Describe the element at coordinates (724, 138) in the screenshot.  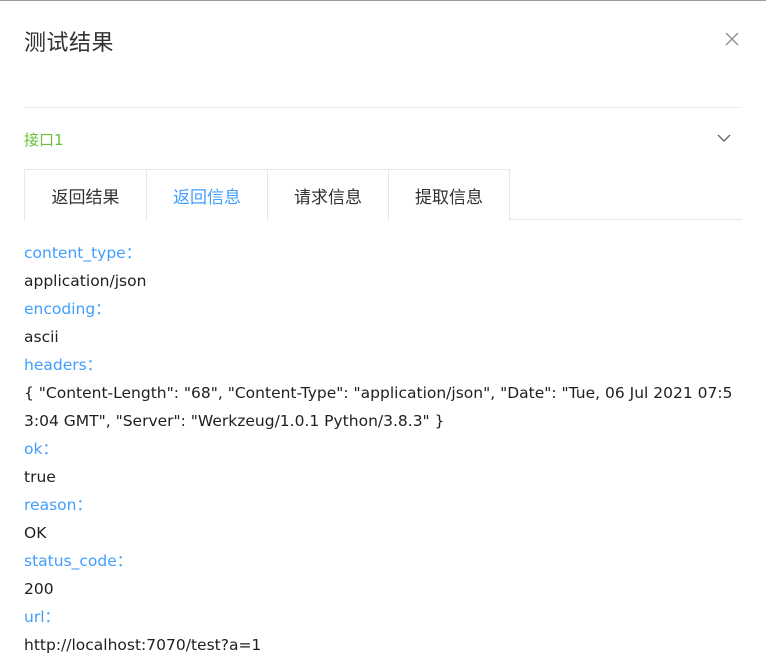
I see `chevron-down-icon` at that location.